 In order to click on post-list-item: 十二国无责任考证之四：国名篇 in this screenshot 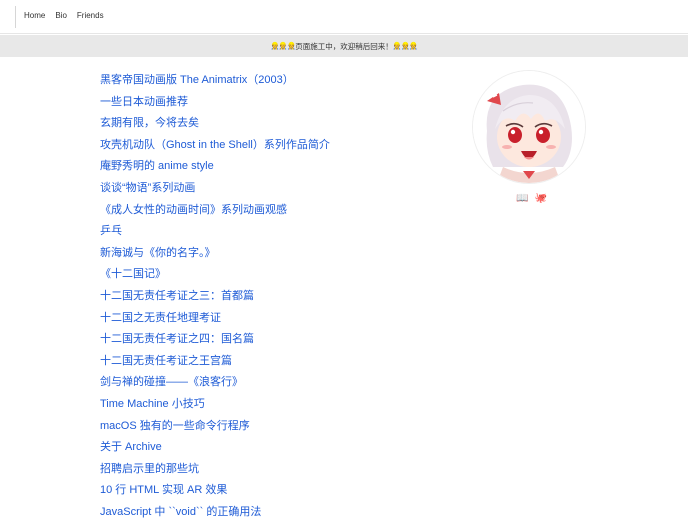, I will do `click(265, 338)`.